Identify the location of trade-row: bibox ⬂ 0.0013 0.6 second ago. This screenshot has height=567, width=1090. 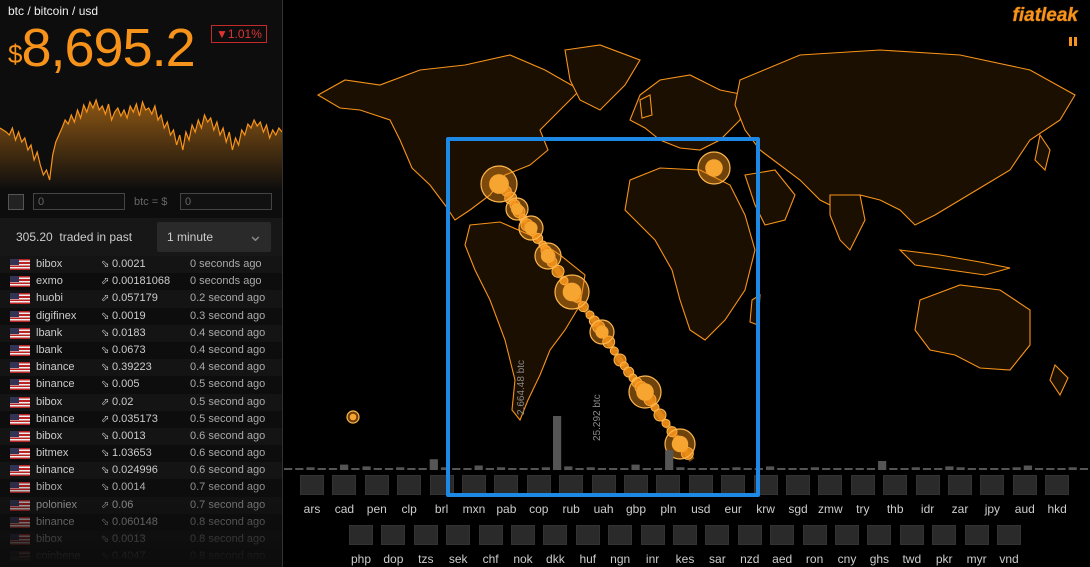
(141, 436).